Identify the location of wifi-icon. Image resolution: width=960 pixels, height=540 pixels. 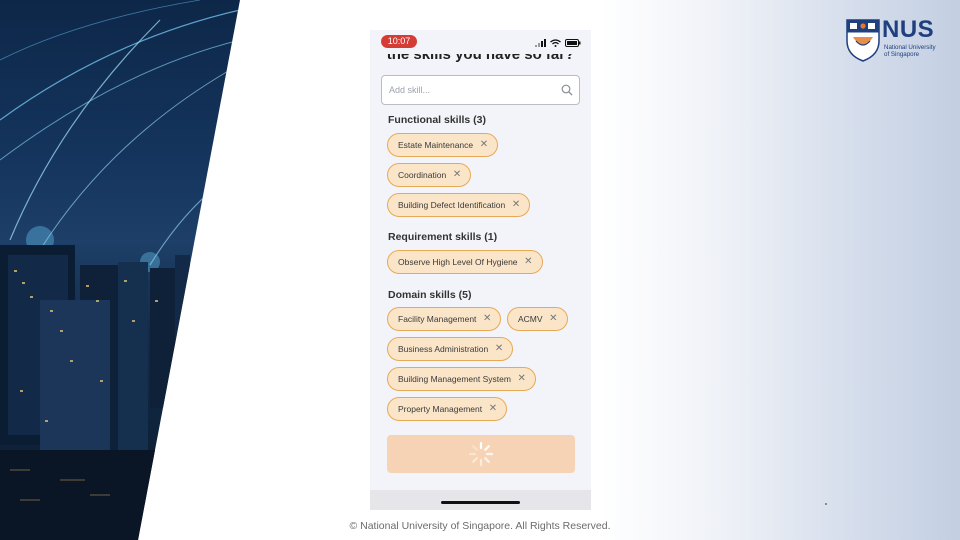
(555, 43).